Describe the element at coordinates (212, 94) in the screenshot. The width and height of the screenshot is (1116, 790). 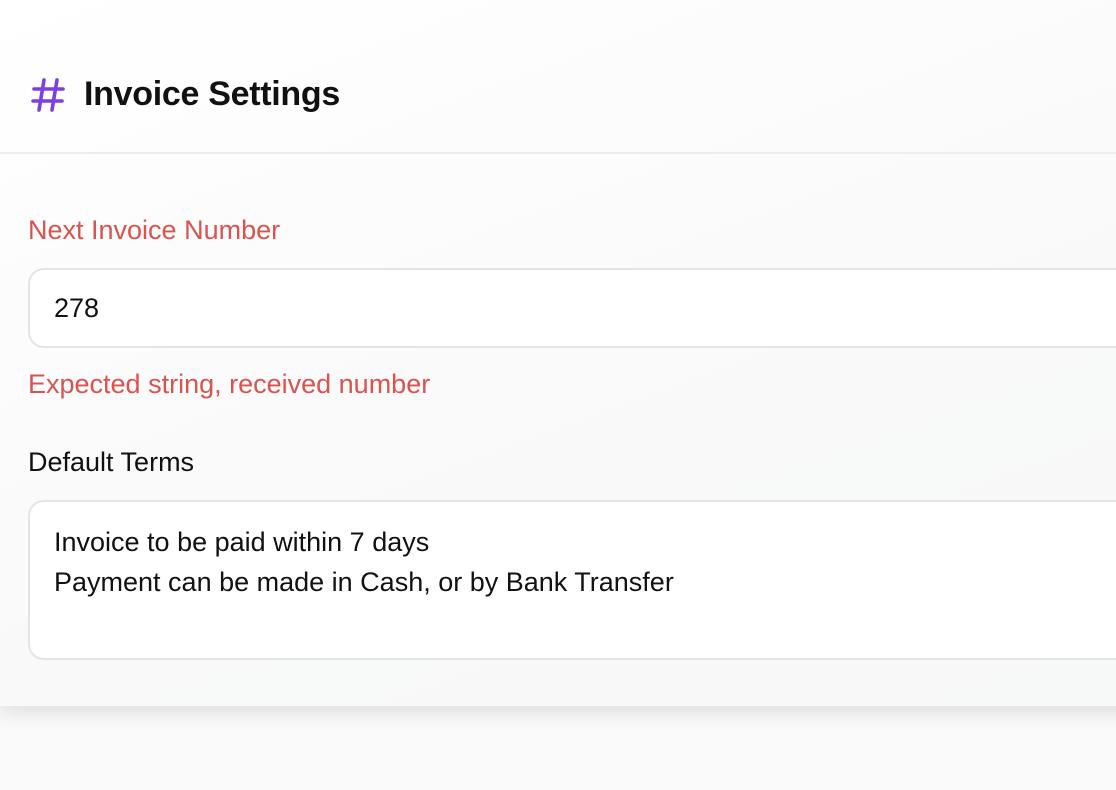
I see `page-title: Invoice Settings` at that location.